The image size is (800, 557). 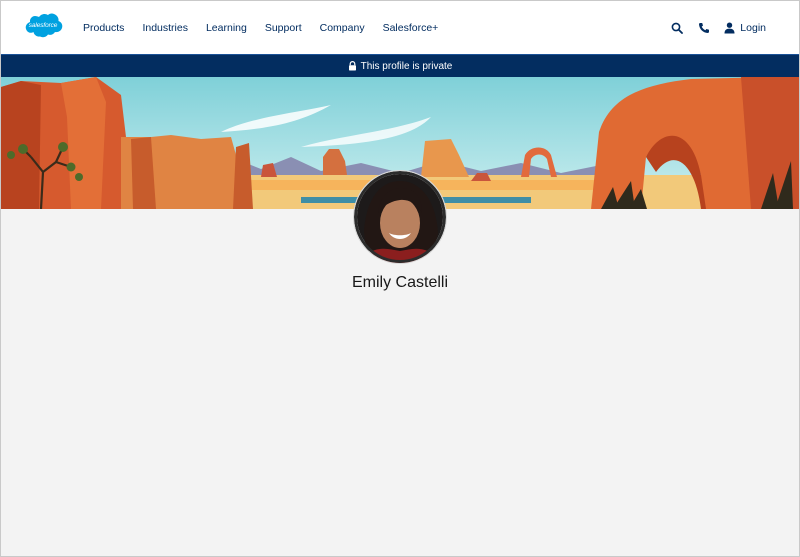 What do you see at coordinates (226, 28) in the screenshot?
I see `nav-learning: Learning` at bounding box center [226, 28].